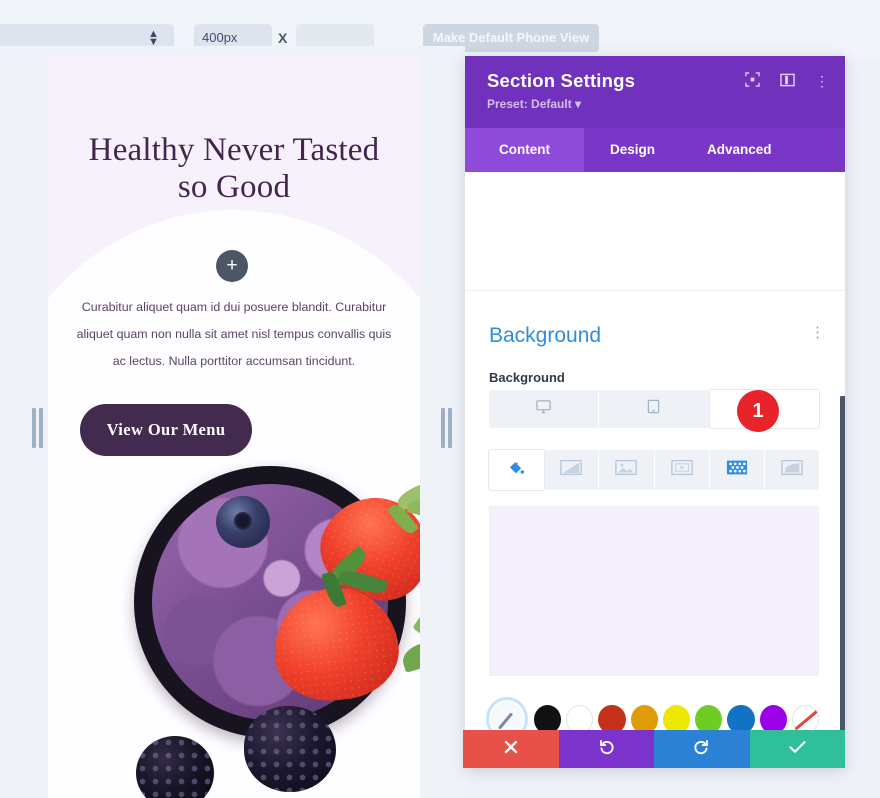 The width and height of the screenshot is (880, 798). I want to click on panel-action-bar, so click(654, 749).